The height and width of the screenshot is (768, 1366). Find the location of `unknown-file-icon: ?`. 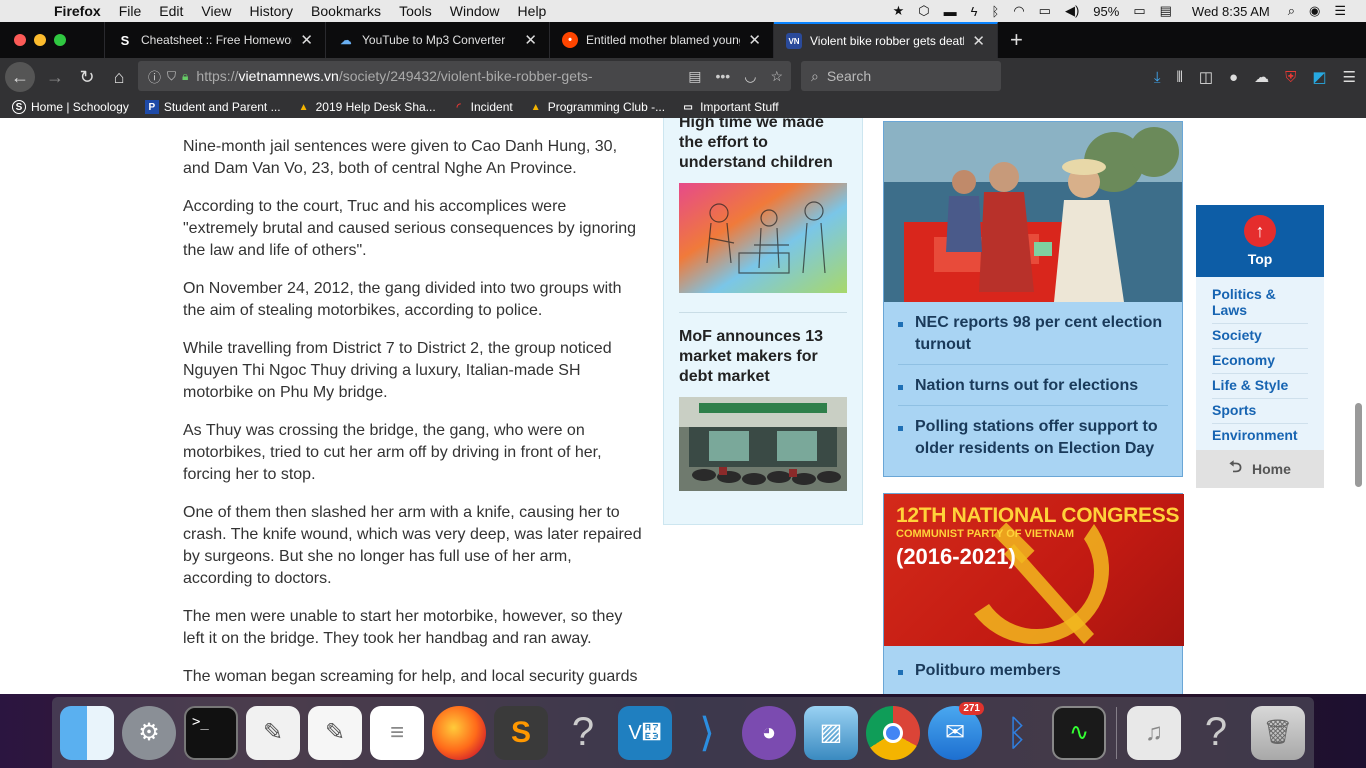

unknown-file-icon: ? is located at coordinates (1216, 733).